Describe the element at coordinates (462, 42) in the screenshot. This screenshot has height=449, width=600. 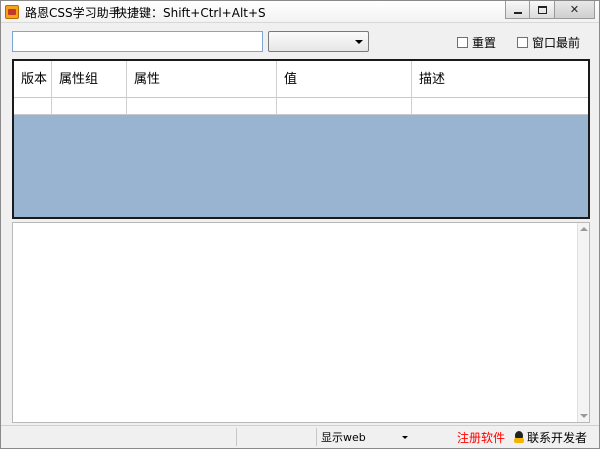
I see `reset-checkbox-box` at that location.